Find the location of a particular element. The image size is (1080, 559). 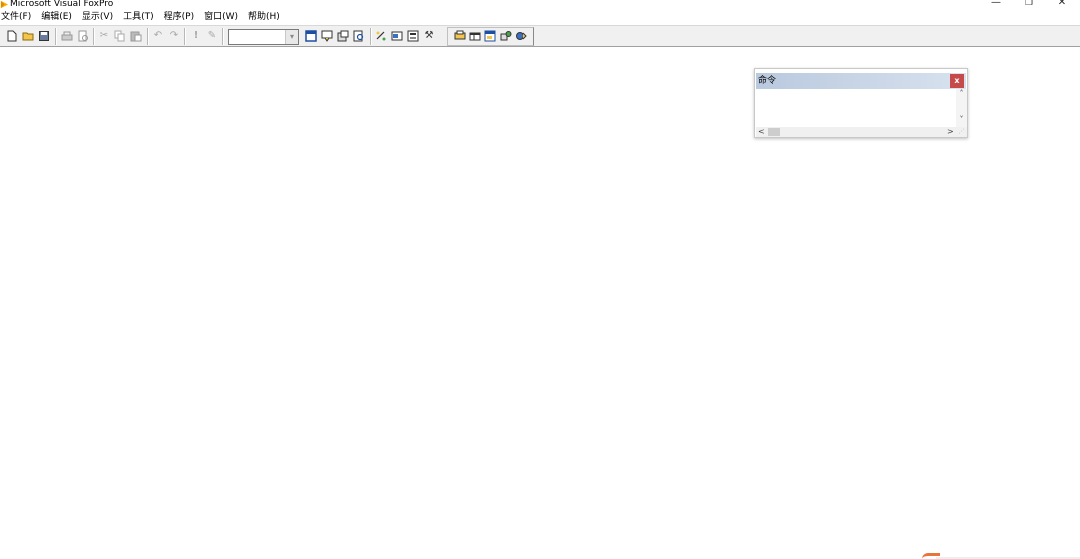

database-toolbar-group is located at coordinates (490, 36).